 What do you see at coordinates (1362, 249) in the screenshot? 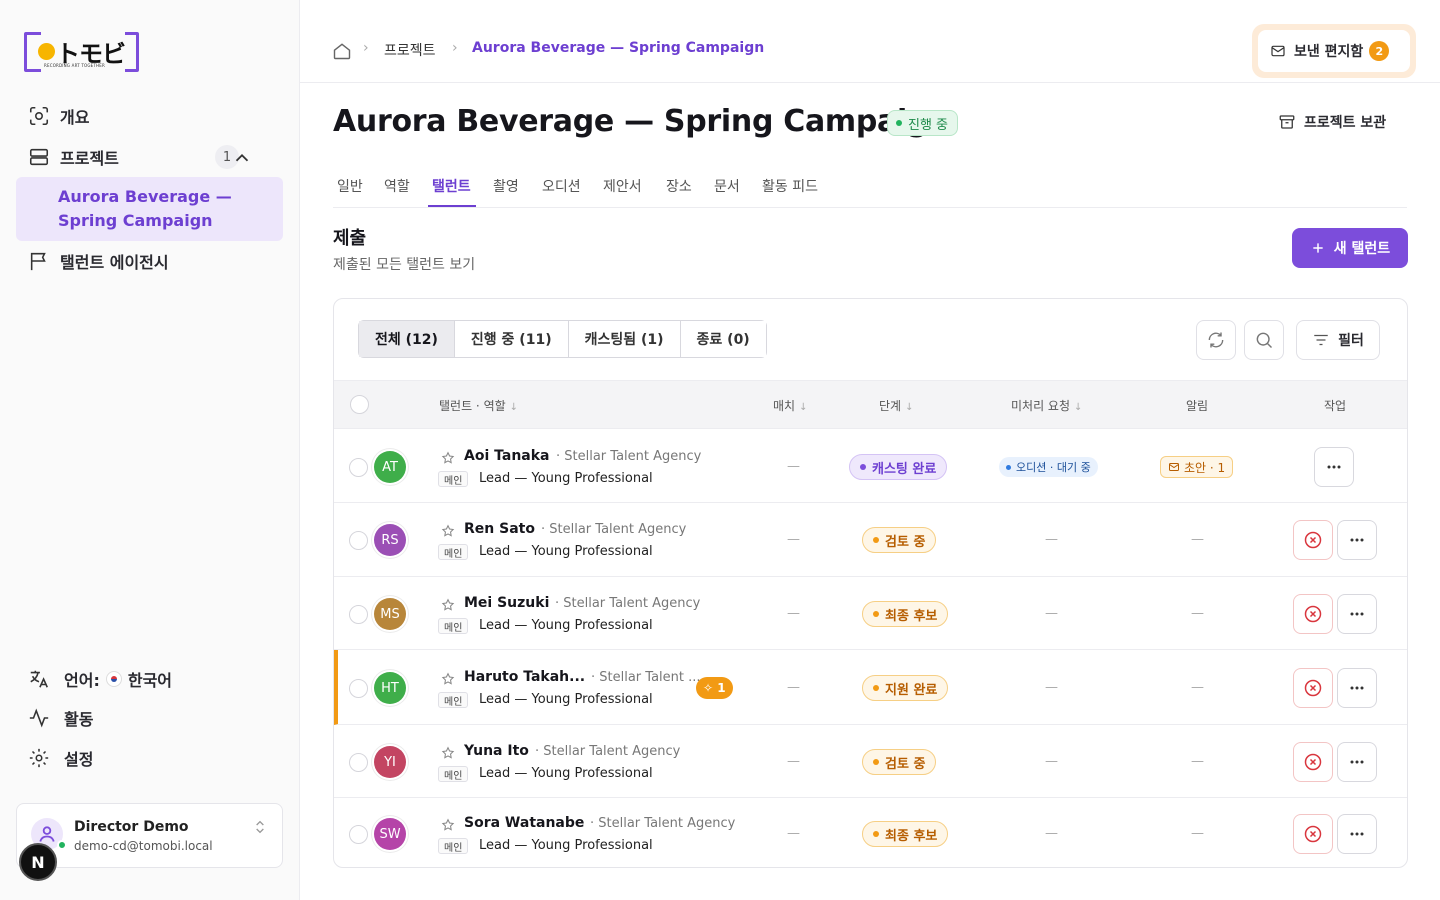
I see `new-talent-label: 새 탤런트` at bounding box center [1362, 249].